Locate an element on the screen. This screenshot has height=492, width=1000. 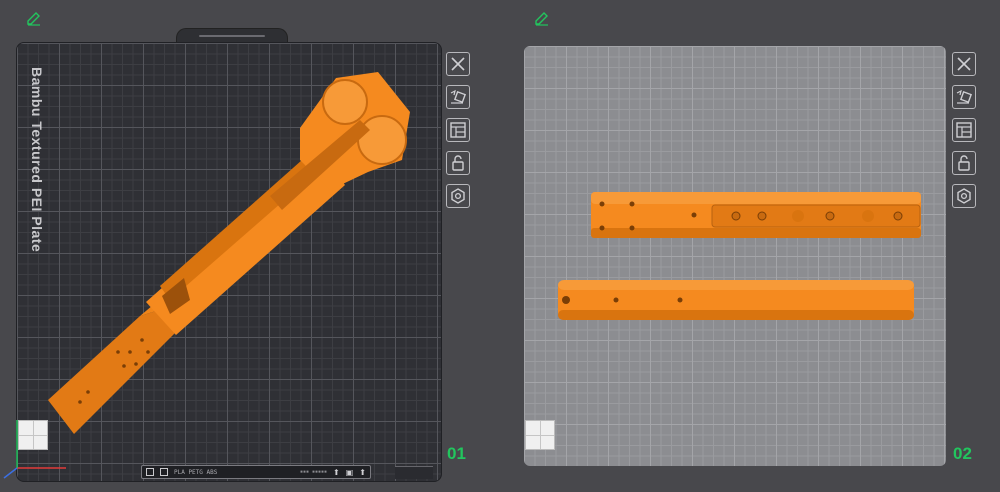
plate-2-toolbar is located at coordinates (964, 130).